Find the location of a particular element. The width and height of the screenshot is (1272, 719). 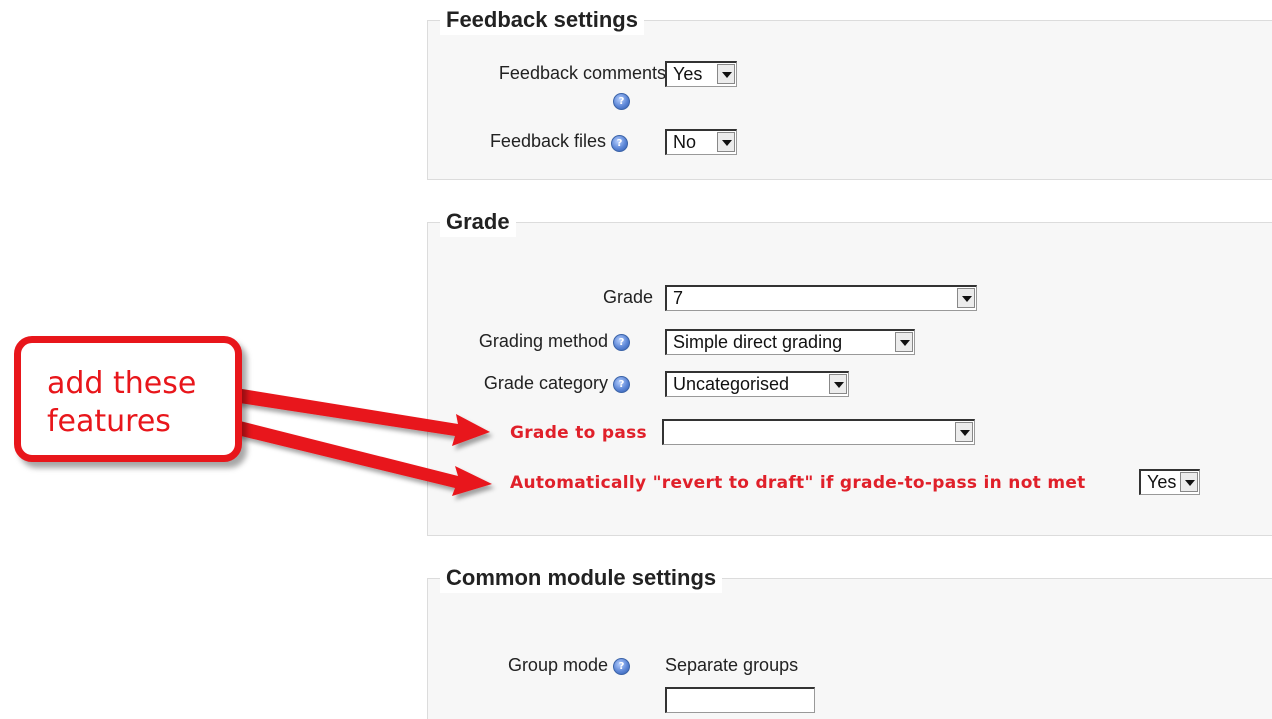

annotation-callout: add these features is located at coordinates (128, 399).